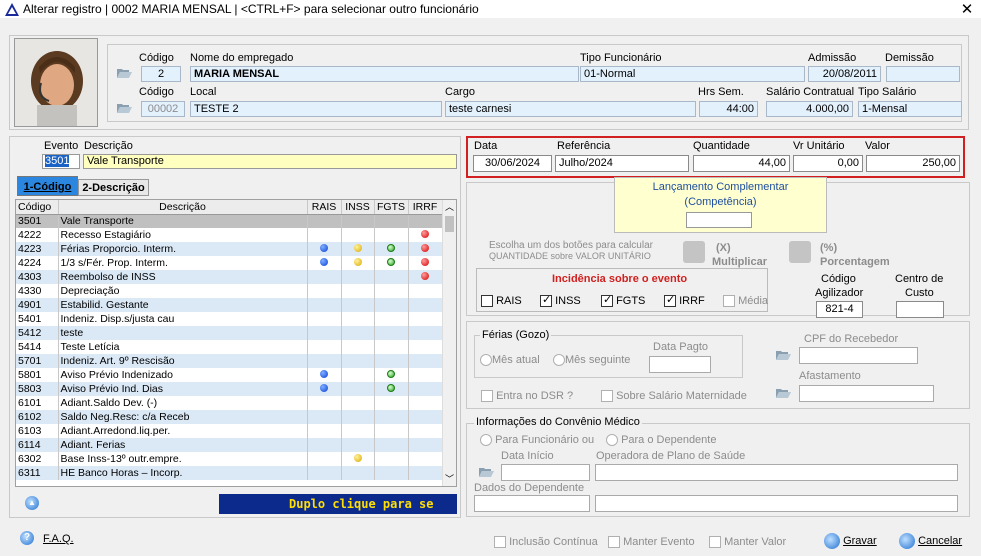  Describe the element at coordinates (923, 74) in the screenshot. I see `demissao-field` at that location.